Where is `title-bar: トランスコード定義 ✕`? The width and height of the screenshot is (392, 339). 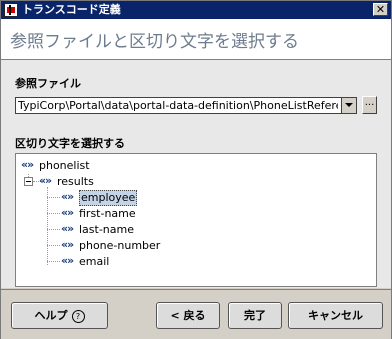 title-bar: トランスコード定義 ✕ is located at coordinates (196, 10).